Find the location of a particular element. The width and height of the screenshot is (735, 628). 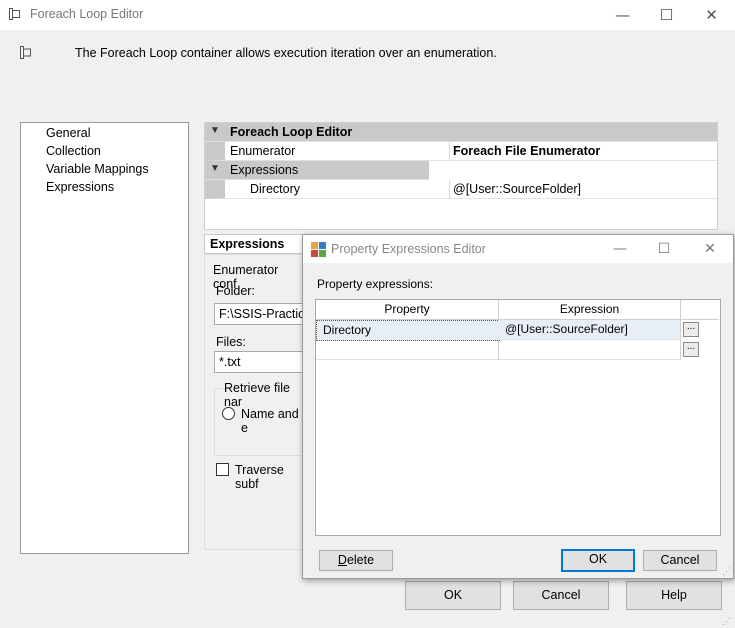

dialog-ok-button: OK is located at coordinates (598, 560).